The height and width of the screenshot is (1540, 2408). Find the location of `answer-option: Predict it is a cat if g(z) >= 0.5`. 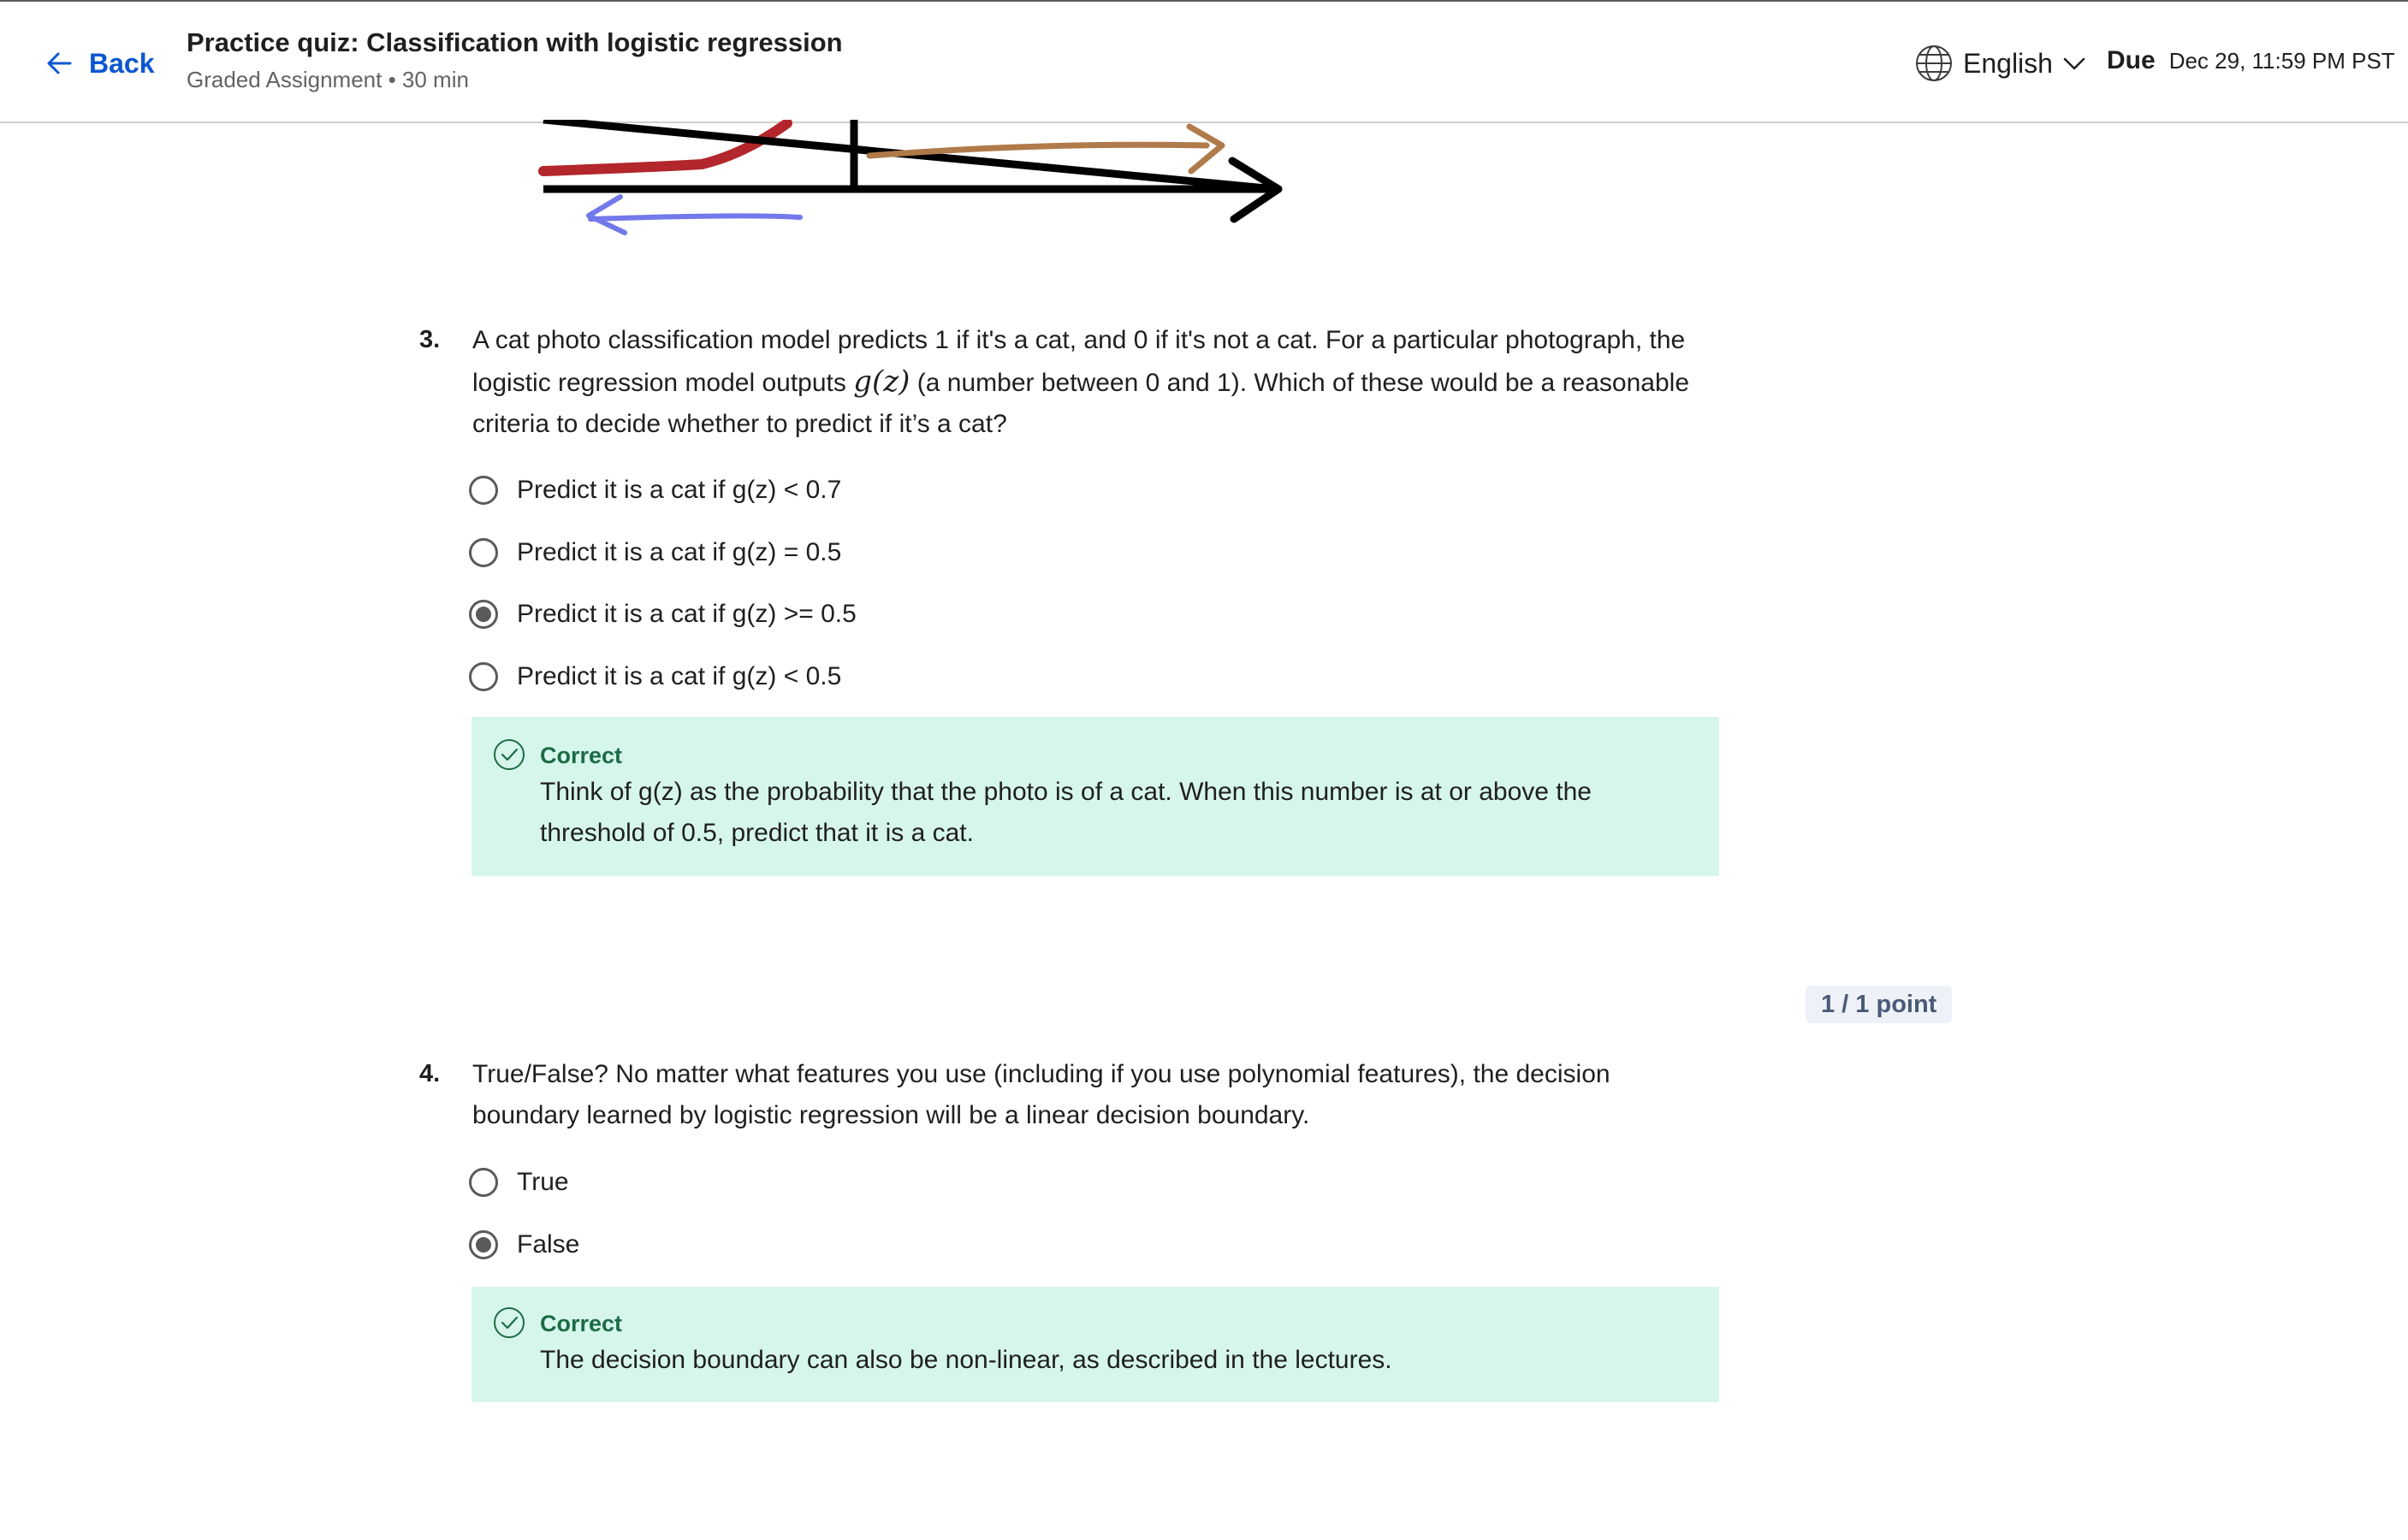

answer-option: Predict it is a cat if g(z) >= 0.5 is located at coordinates (663, 614).